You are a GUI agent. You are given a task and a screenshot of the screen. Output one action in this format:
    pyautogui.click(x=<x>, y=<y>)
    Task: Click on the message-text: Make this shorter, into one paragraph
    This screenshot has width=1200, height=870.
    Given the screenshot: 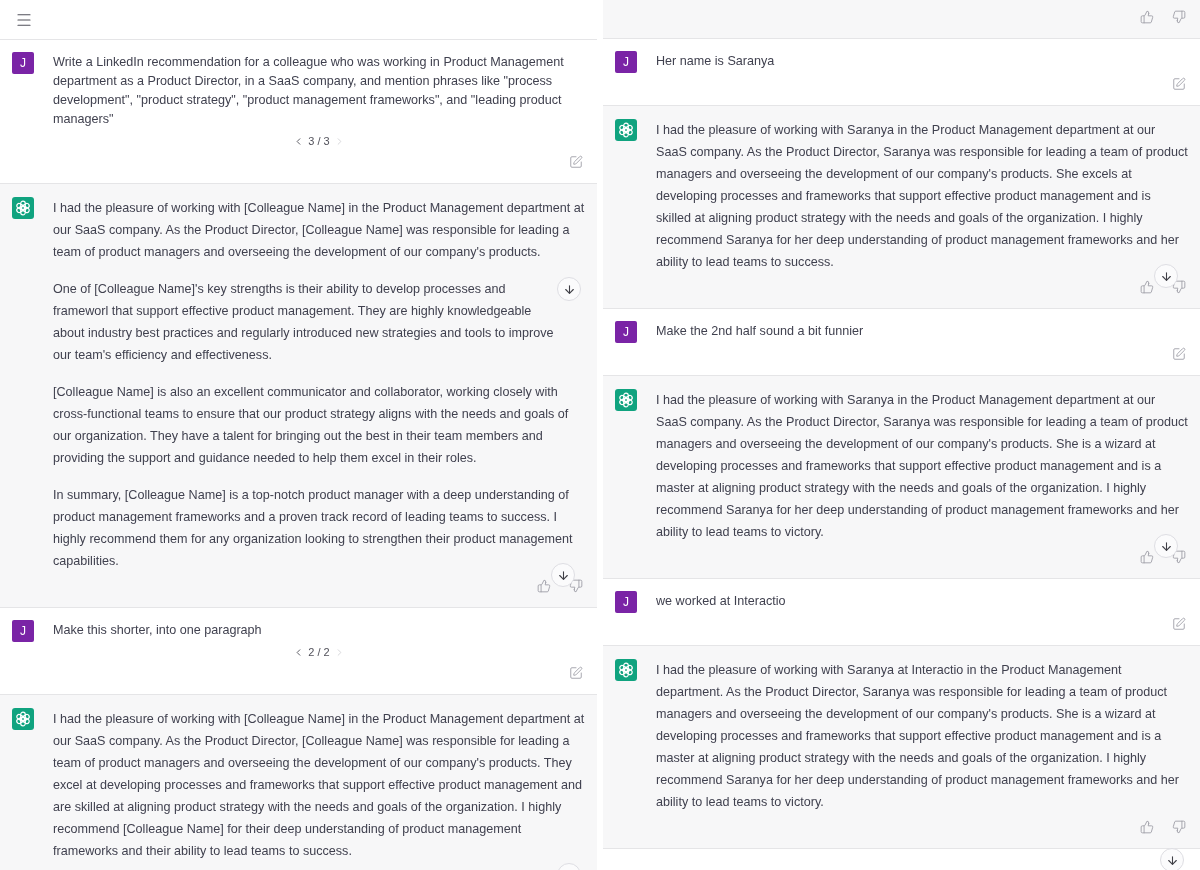 What is the action you would take?
    pyautogui.click(x=158, y=630)
    